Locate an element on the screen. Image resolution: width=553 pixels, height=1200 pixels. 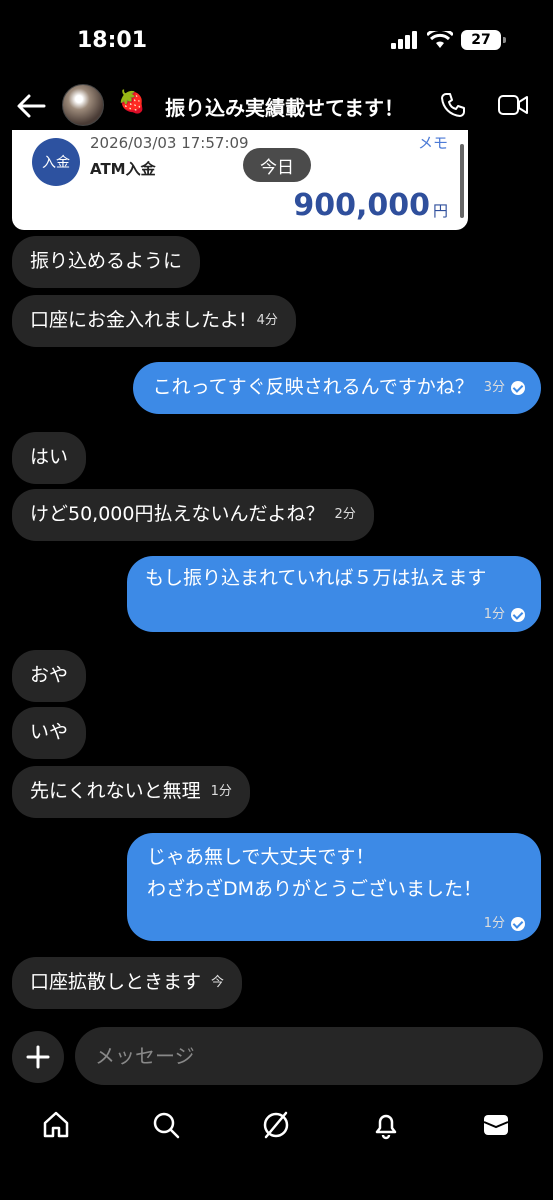
message-incoming: 口座拡散しときます 今 is located at coordinates (127, 983).